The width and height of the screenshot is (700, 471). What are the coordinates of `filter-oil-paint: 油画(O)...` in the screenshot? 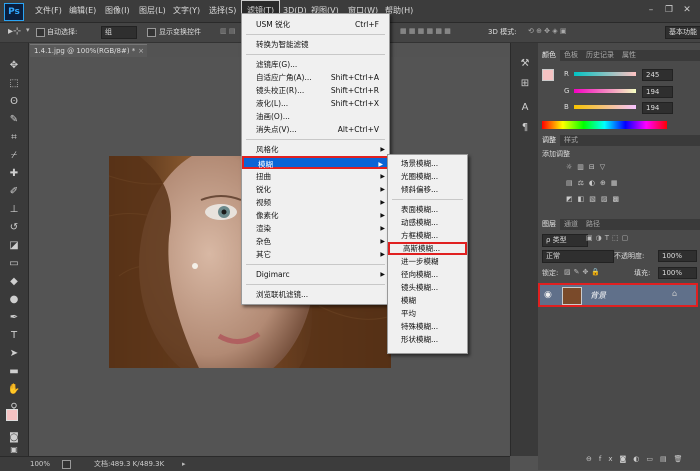 It's located at (315, 116).